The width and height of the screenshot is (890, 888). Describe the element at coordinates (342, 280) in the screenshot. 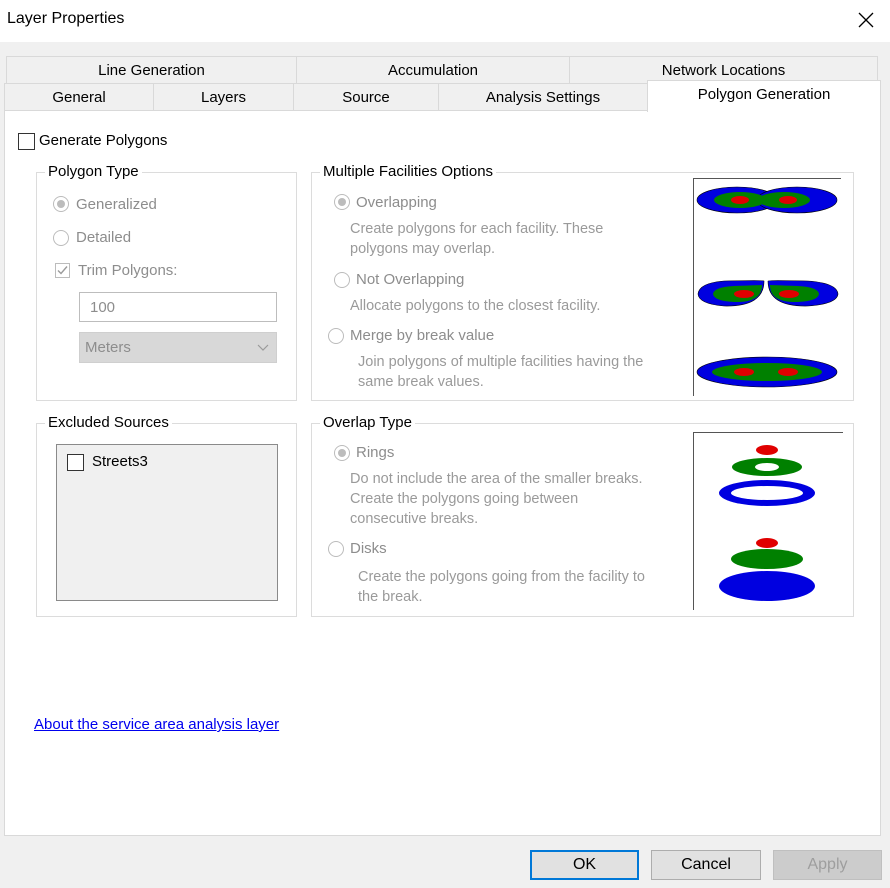

I see `not-overlapping-radio` at that location.